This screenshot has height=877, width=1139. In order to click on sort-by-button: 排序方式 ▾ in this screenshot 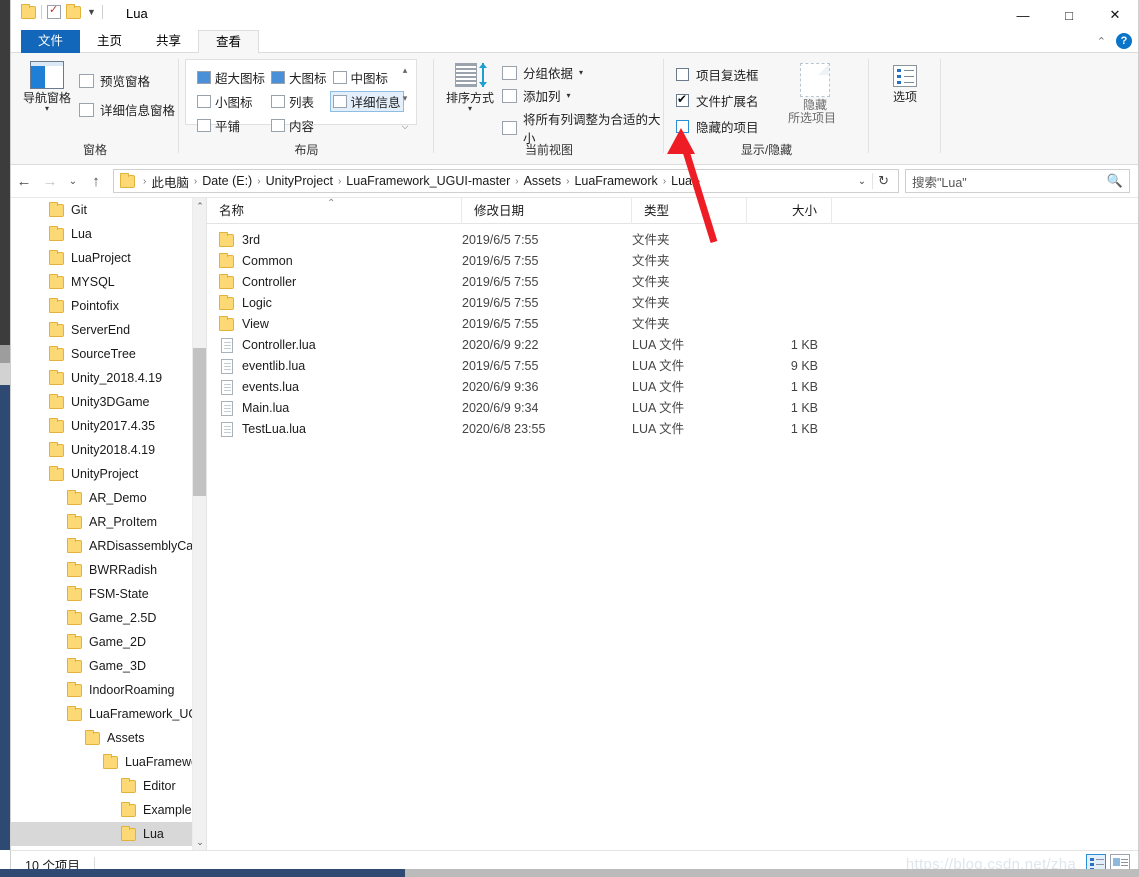, I will do `click(470, 87)`.